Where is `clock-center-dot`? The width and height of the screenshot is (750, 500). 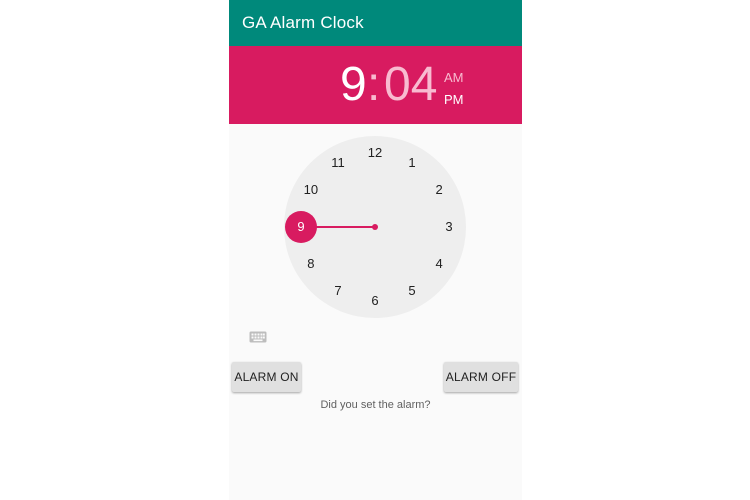
clock-center-dot is located at coordinates (375, 227).